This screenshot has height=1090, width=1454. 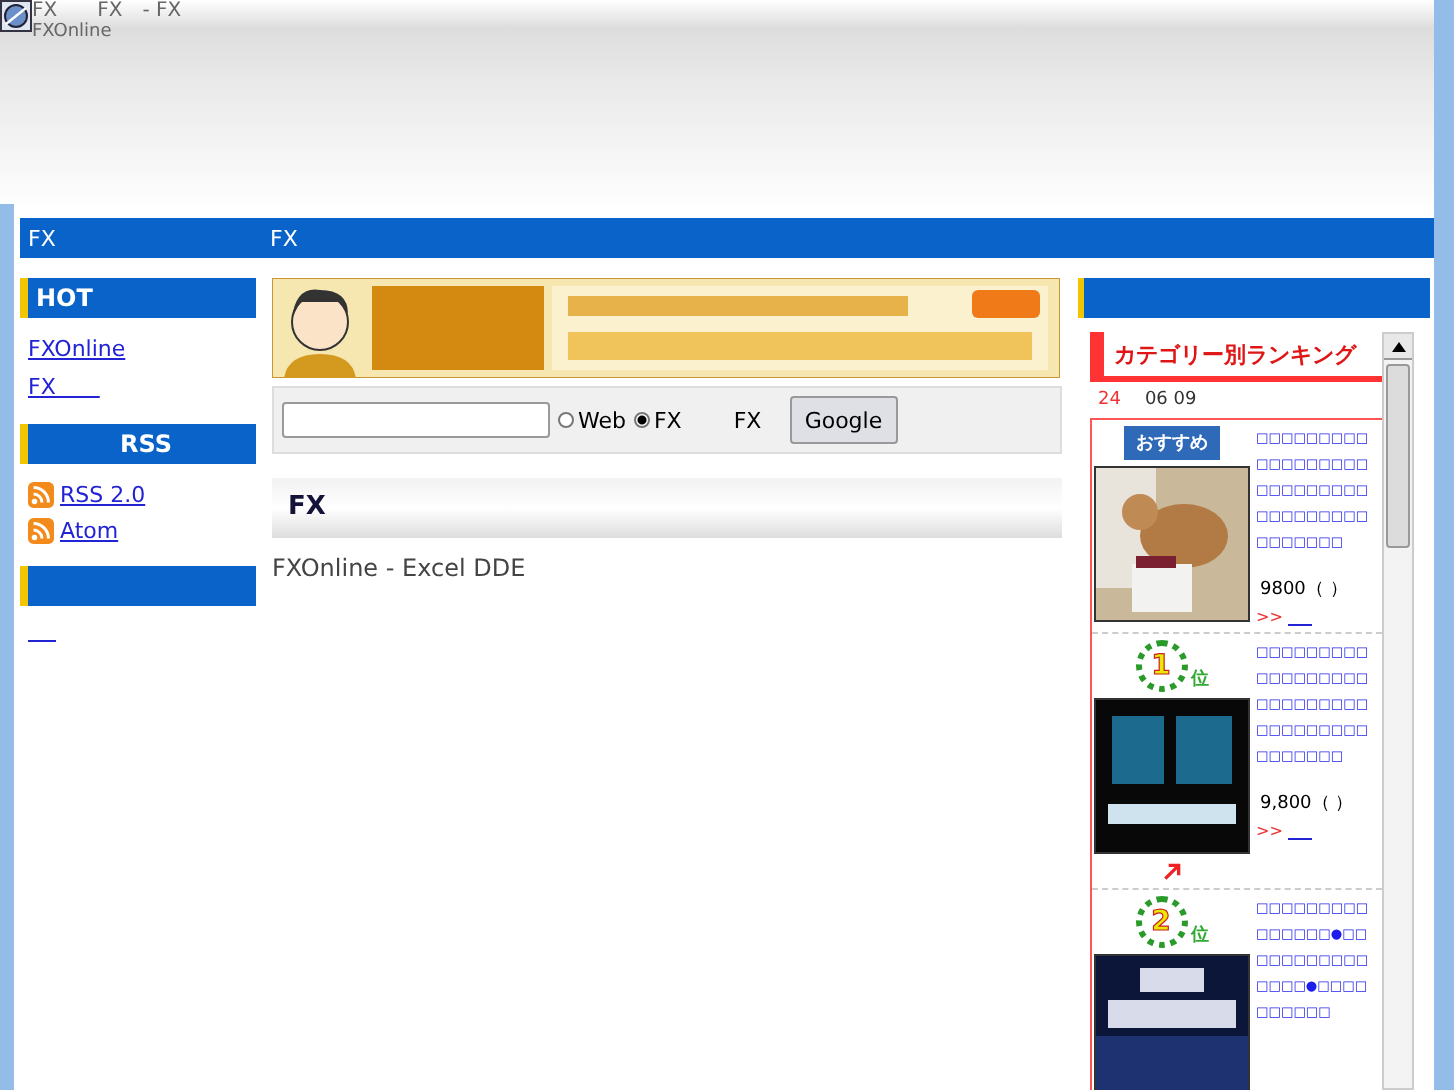 What do you see at coordinates (138, 298) in the screenshot?
I see `sidebar-heading: HOT` at bounding box center [138, 298].